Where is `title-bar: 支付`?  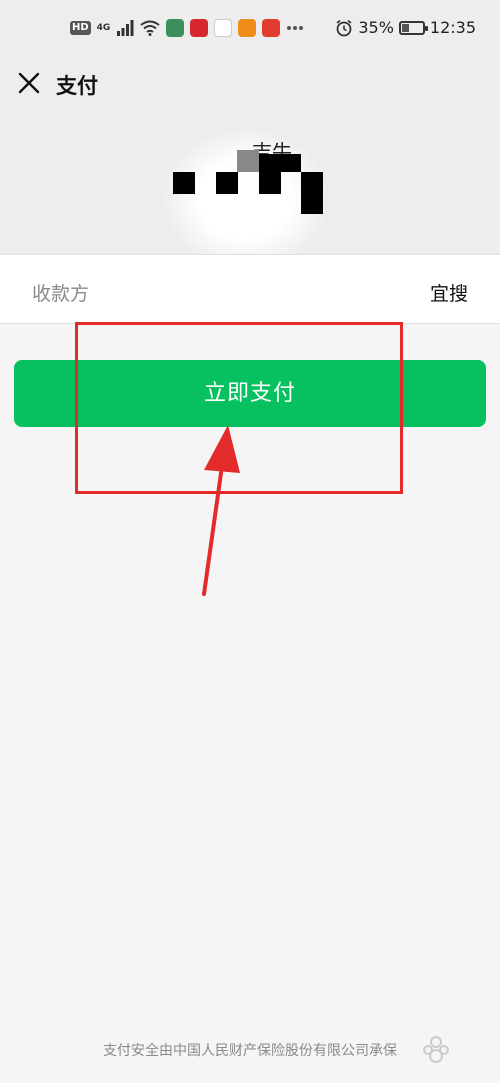
title-bar: 支付 is located at coordinates (250, 86).